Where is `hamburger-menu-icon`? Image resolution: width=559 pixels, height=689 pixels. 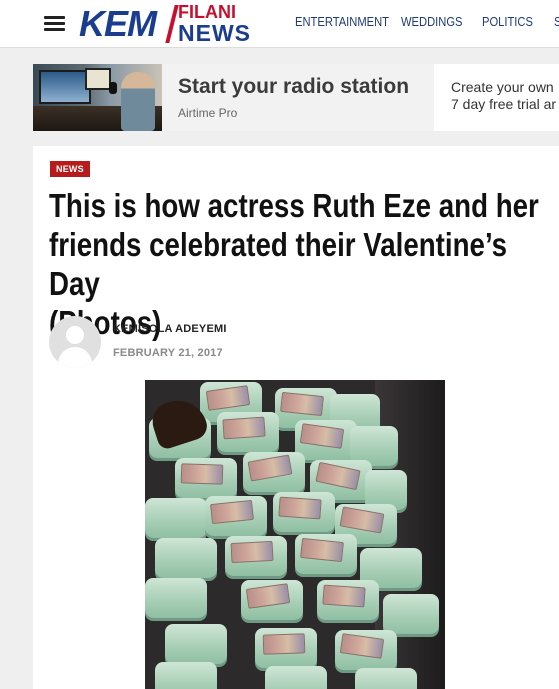 hamburger-menu-icon is located at coordinates (54, 24).